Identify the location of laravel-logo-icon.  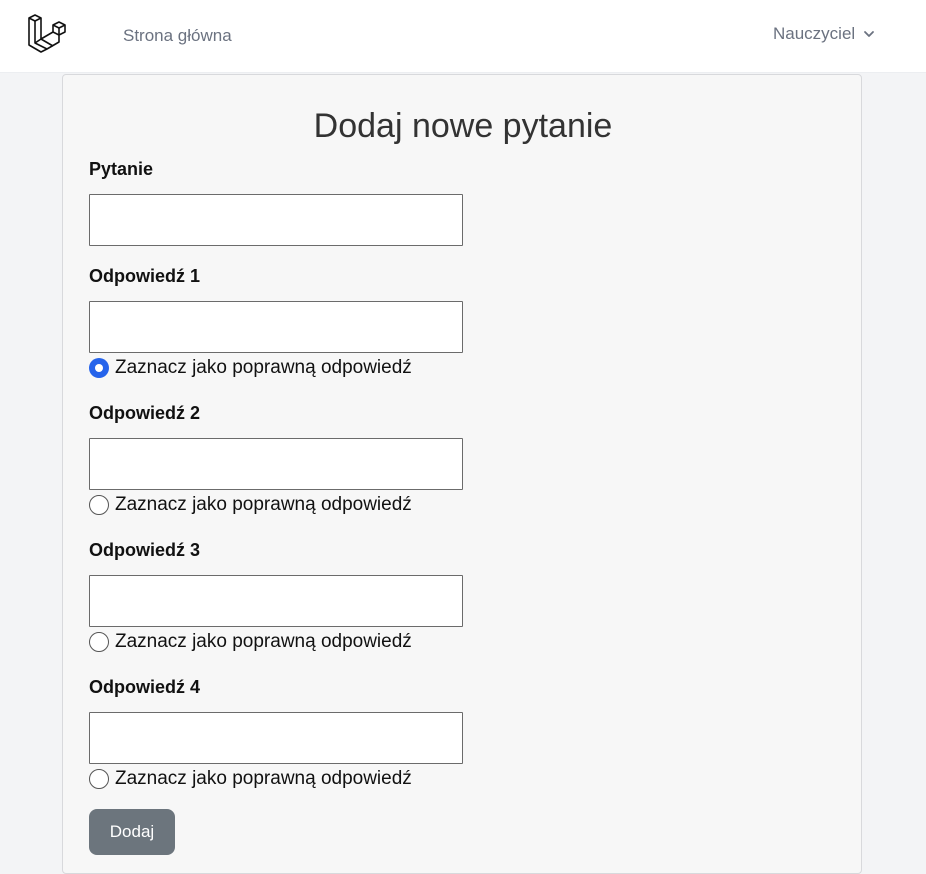
(48, 33).